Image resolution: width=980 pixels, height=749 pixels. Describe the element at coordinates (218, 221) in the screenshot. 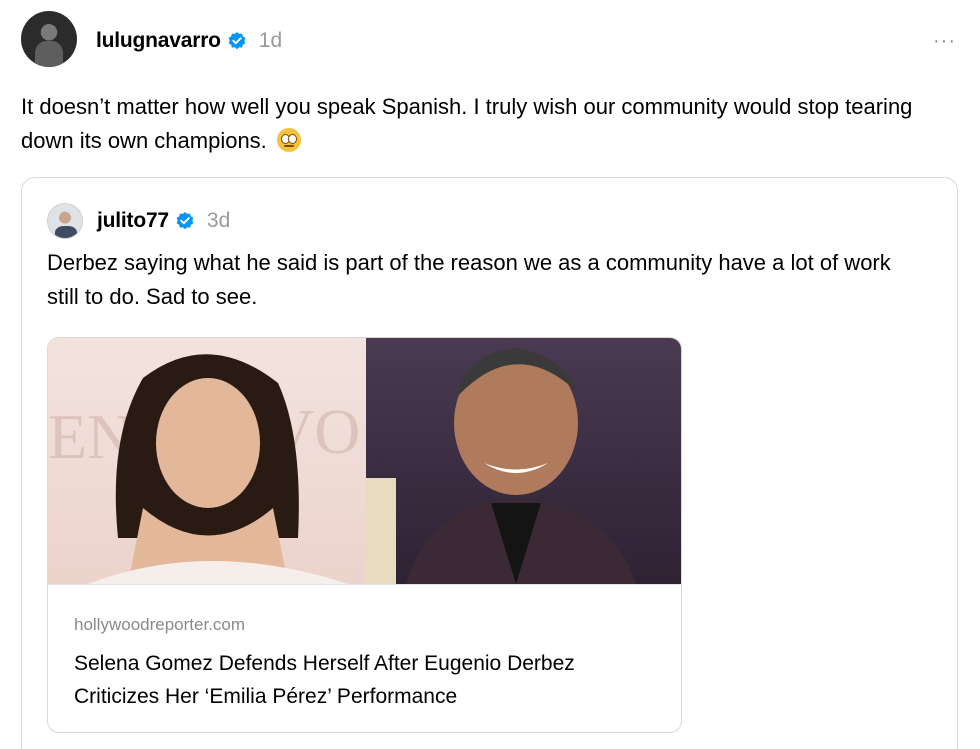

I see `quoted-post-timestamp: 3d` at that location.